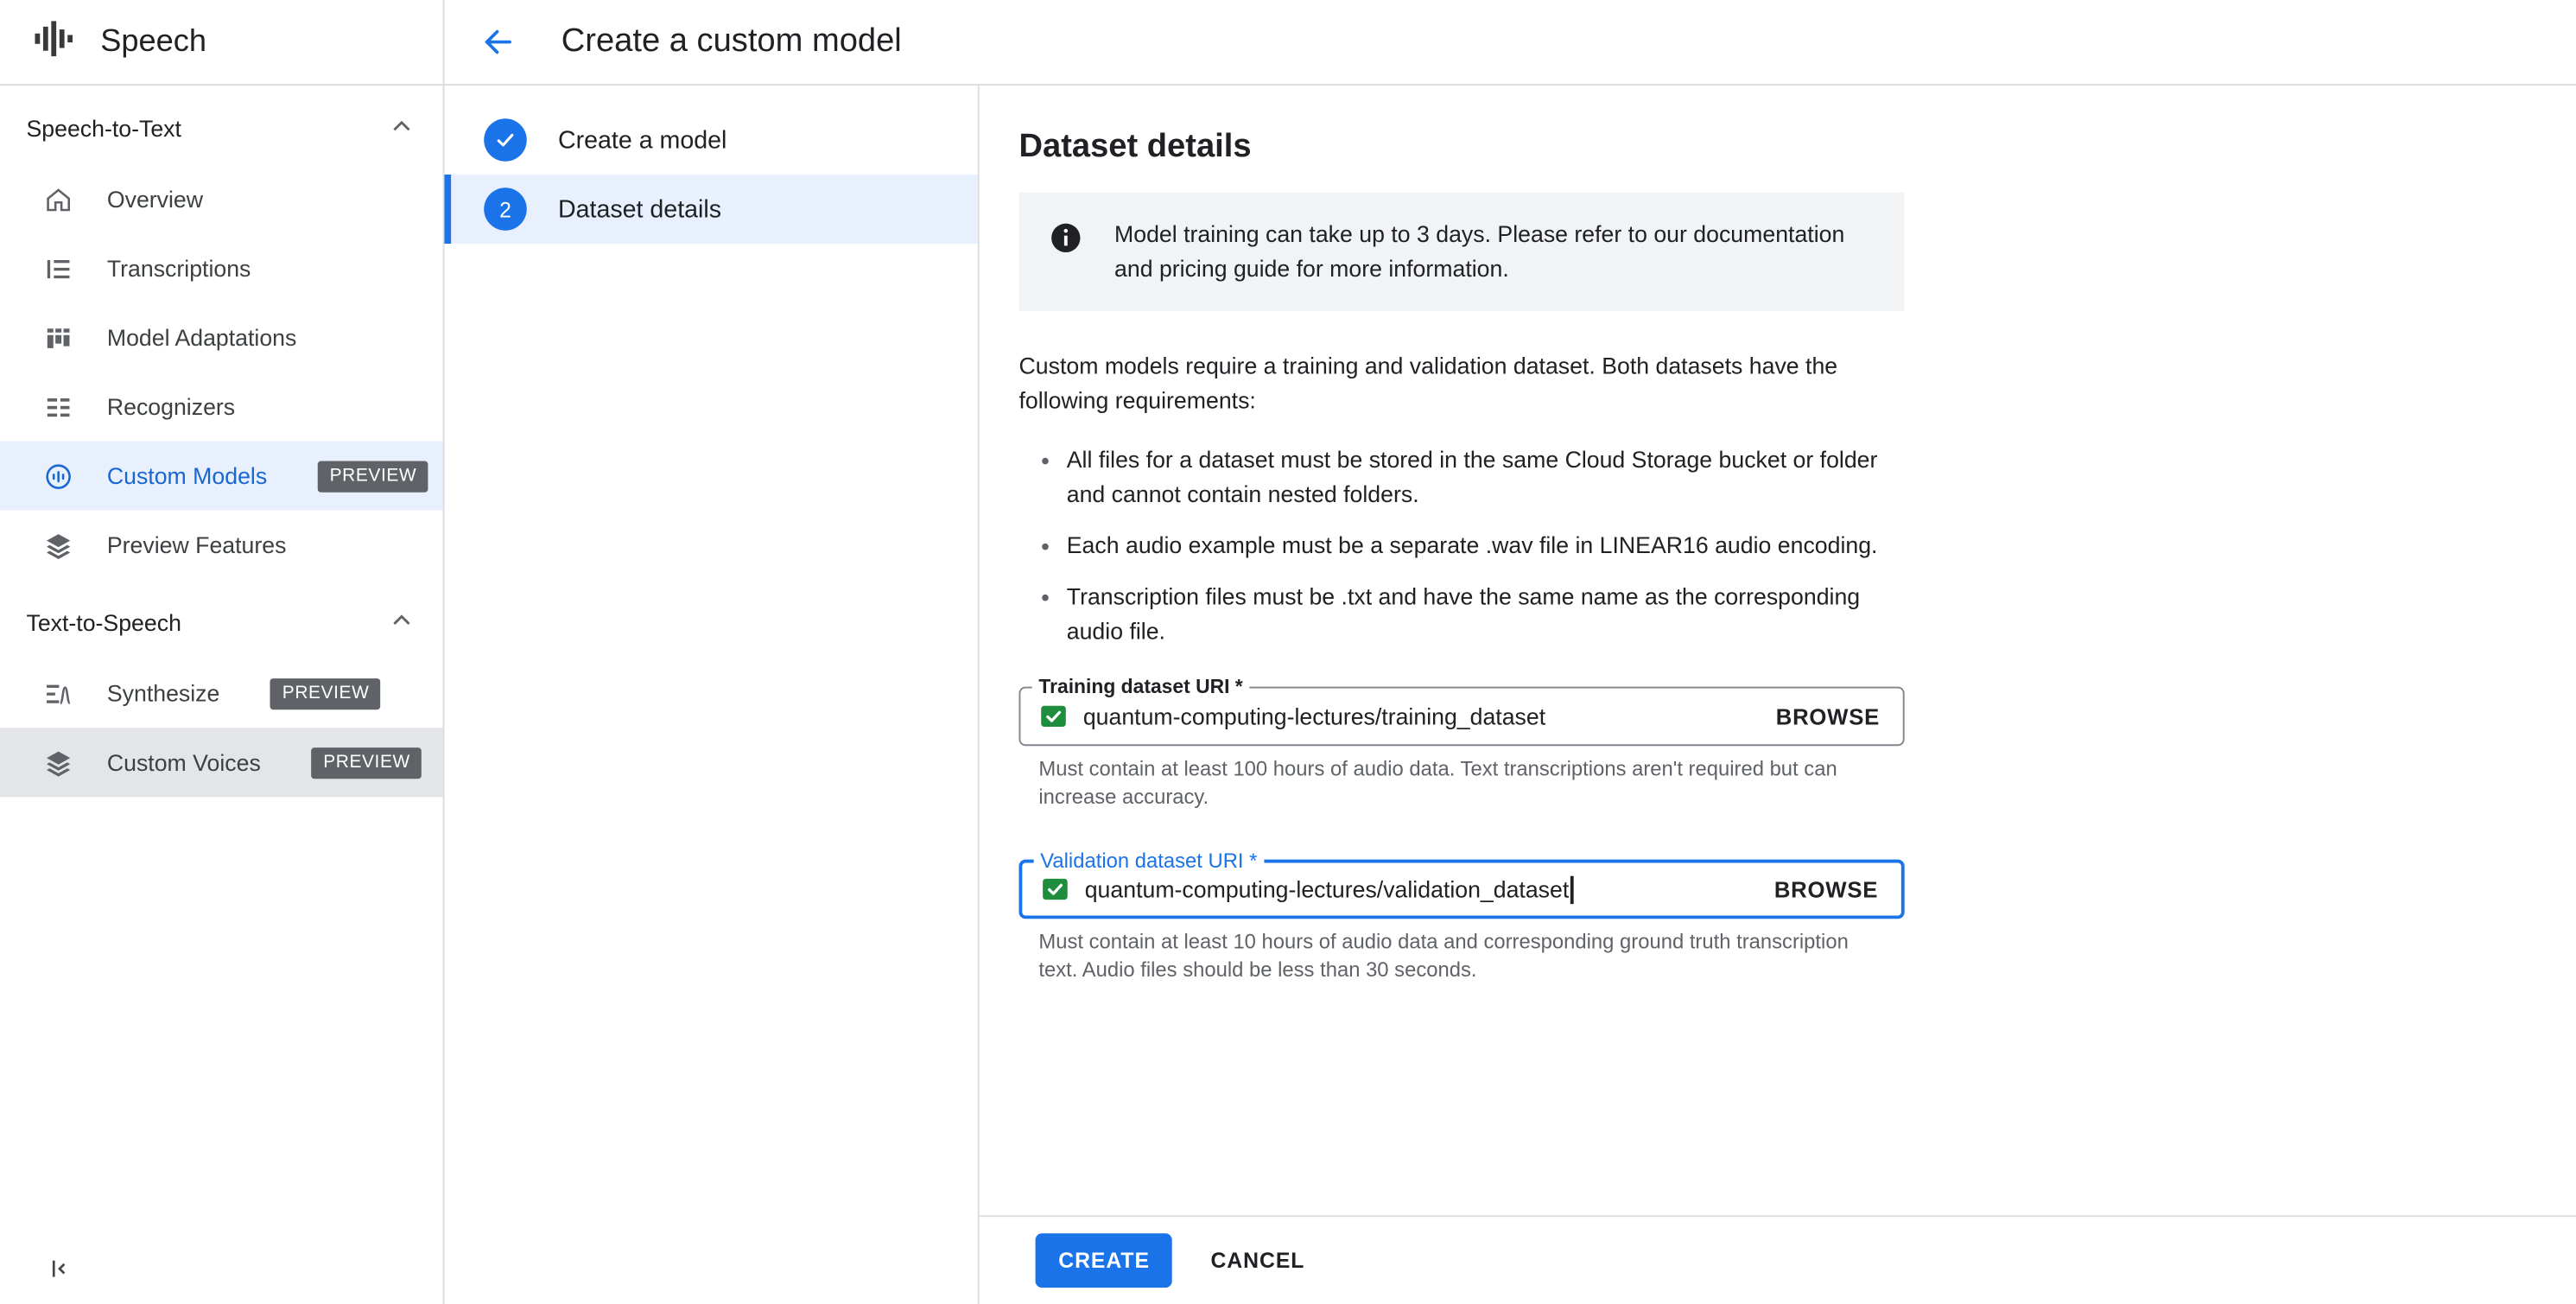 Image resolution: width=2576 pixels, height=1304 pixels. Describe the element at coordinates (1104, 1260) in the screenshot. I see `create-button: CREATE` at that location.